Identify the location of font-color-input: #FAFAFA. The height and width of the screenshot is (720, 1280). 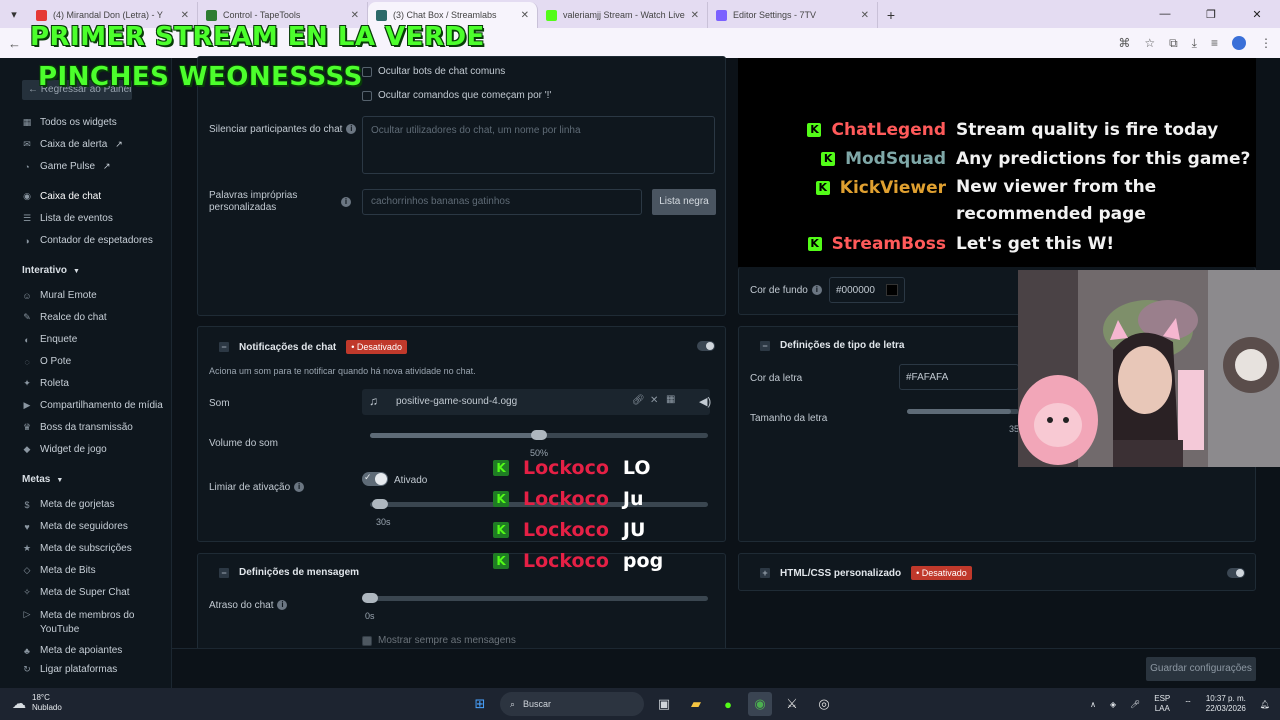
(959, 377).